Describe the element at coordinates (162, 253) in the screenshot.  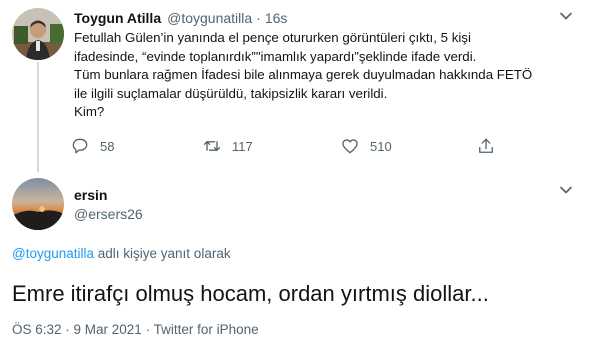
I see `reply-to-label: adlı kişiye yanıt olarak` at that location.